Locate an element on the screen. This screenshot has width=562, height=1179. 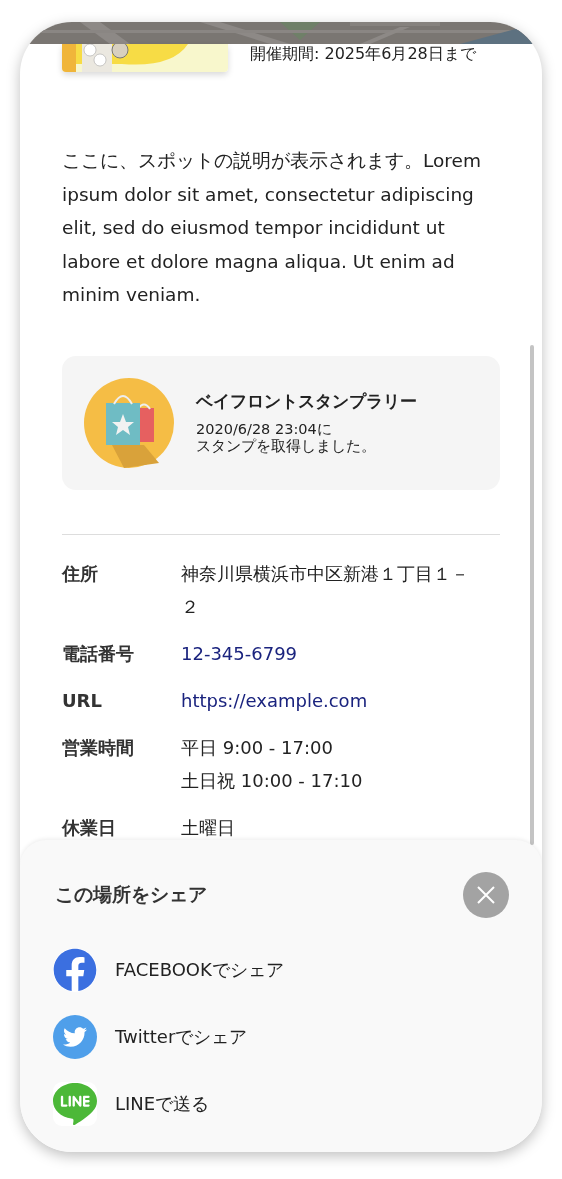
share-sheet-title: この場所をシェア is located at coordinates (130, 894).